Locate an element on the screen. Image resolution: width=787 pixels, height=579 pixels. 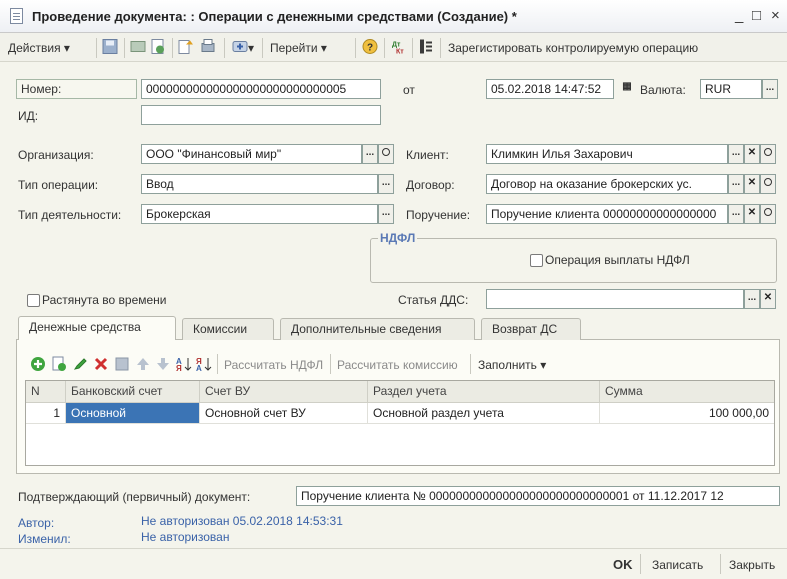
table-cell-amount: 100 000,00 is located at coordinates (687, 413).